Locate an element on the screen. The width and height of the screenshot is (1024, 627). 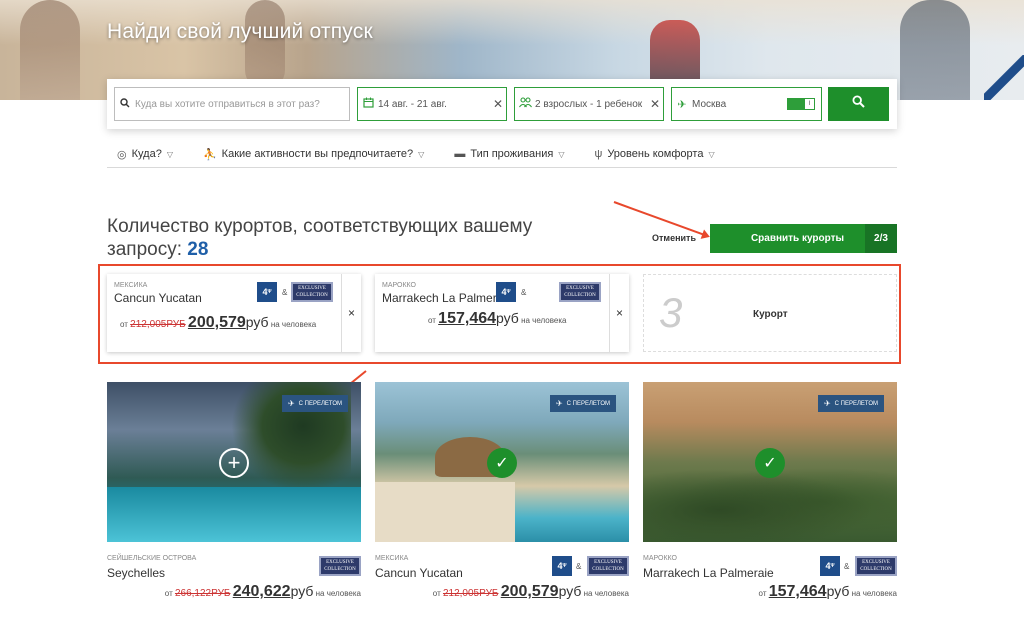
old-price: 212,005РУБ is located at coordinates (158, 324).